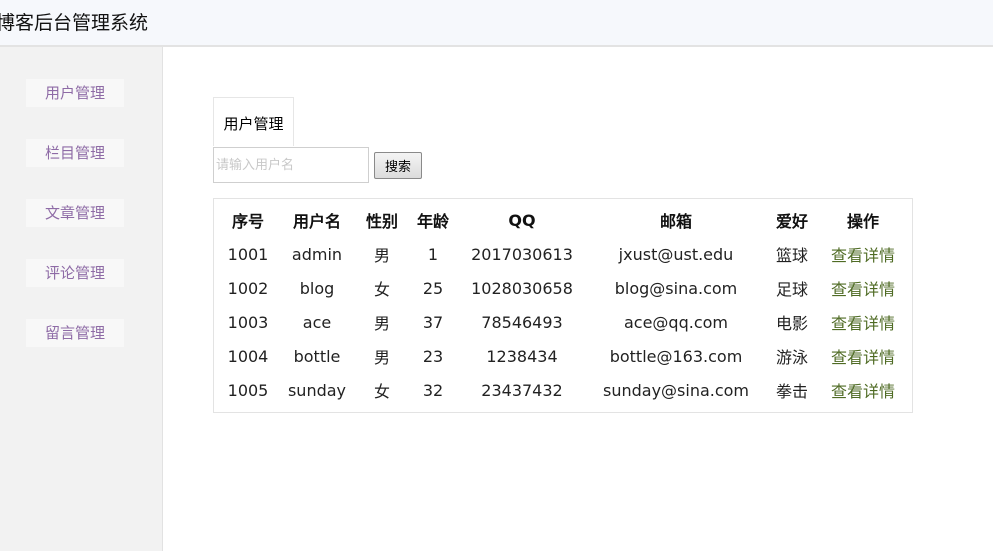  I want to click on col-header-id: 序号, so click(247, 221).